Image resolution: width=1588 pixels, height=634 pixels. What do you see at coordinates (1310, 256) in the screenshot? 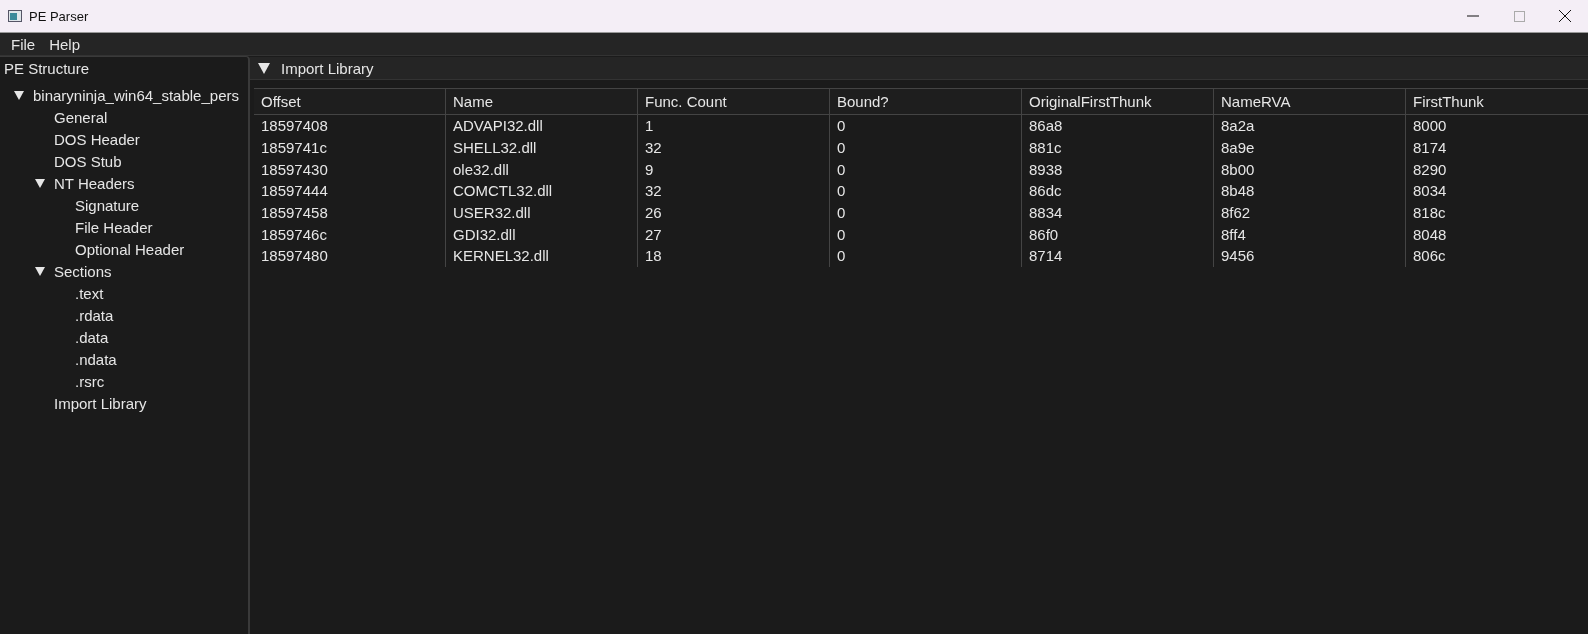
I see `table-cell: 9456` at bounding box center [1310, 256].